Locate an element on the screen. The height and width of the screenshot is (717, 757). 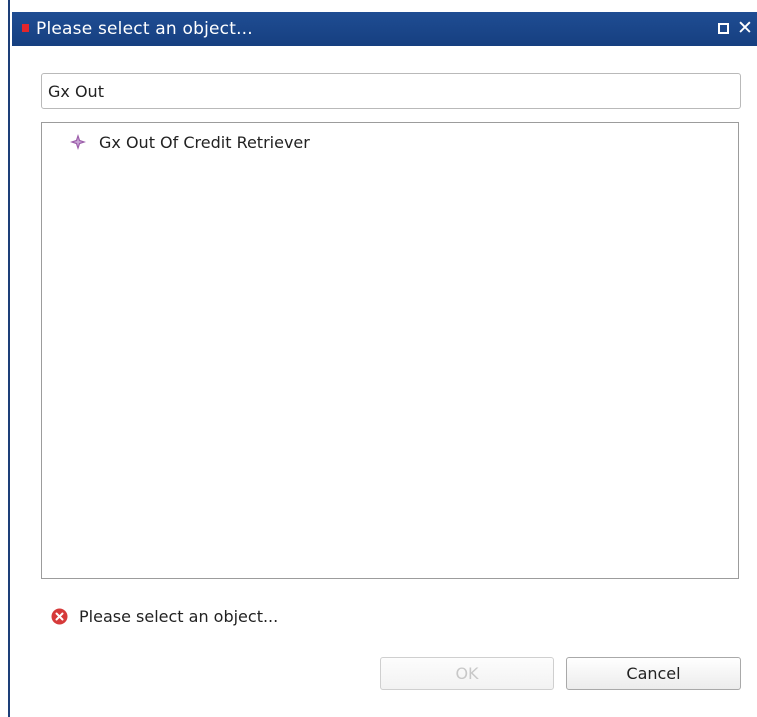
list-item-gx-out-of-credit-retriever: Gx Out Of Credit Retriever is located at coordinates (189, 142).